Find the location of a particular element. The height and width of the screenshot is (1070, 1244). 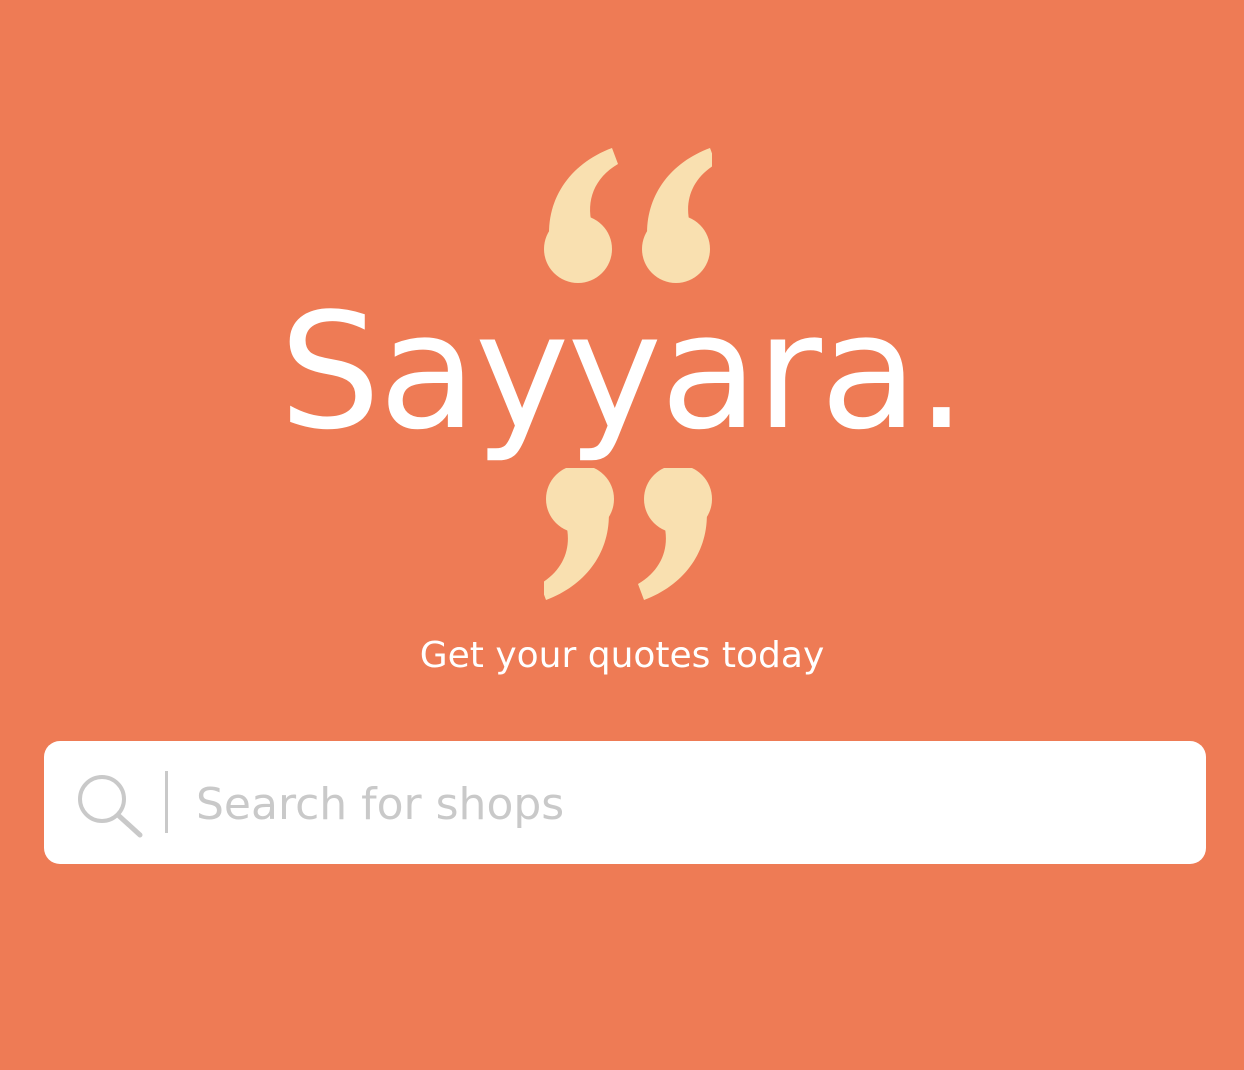

left-double-quote-icon is located at coordinates (628, 215).